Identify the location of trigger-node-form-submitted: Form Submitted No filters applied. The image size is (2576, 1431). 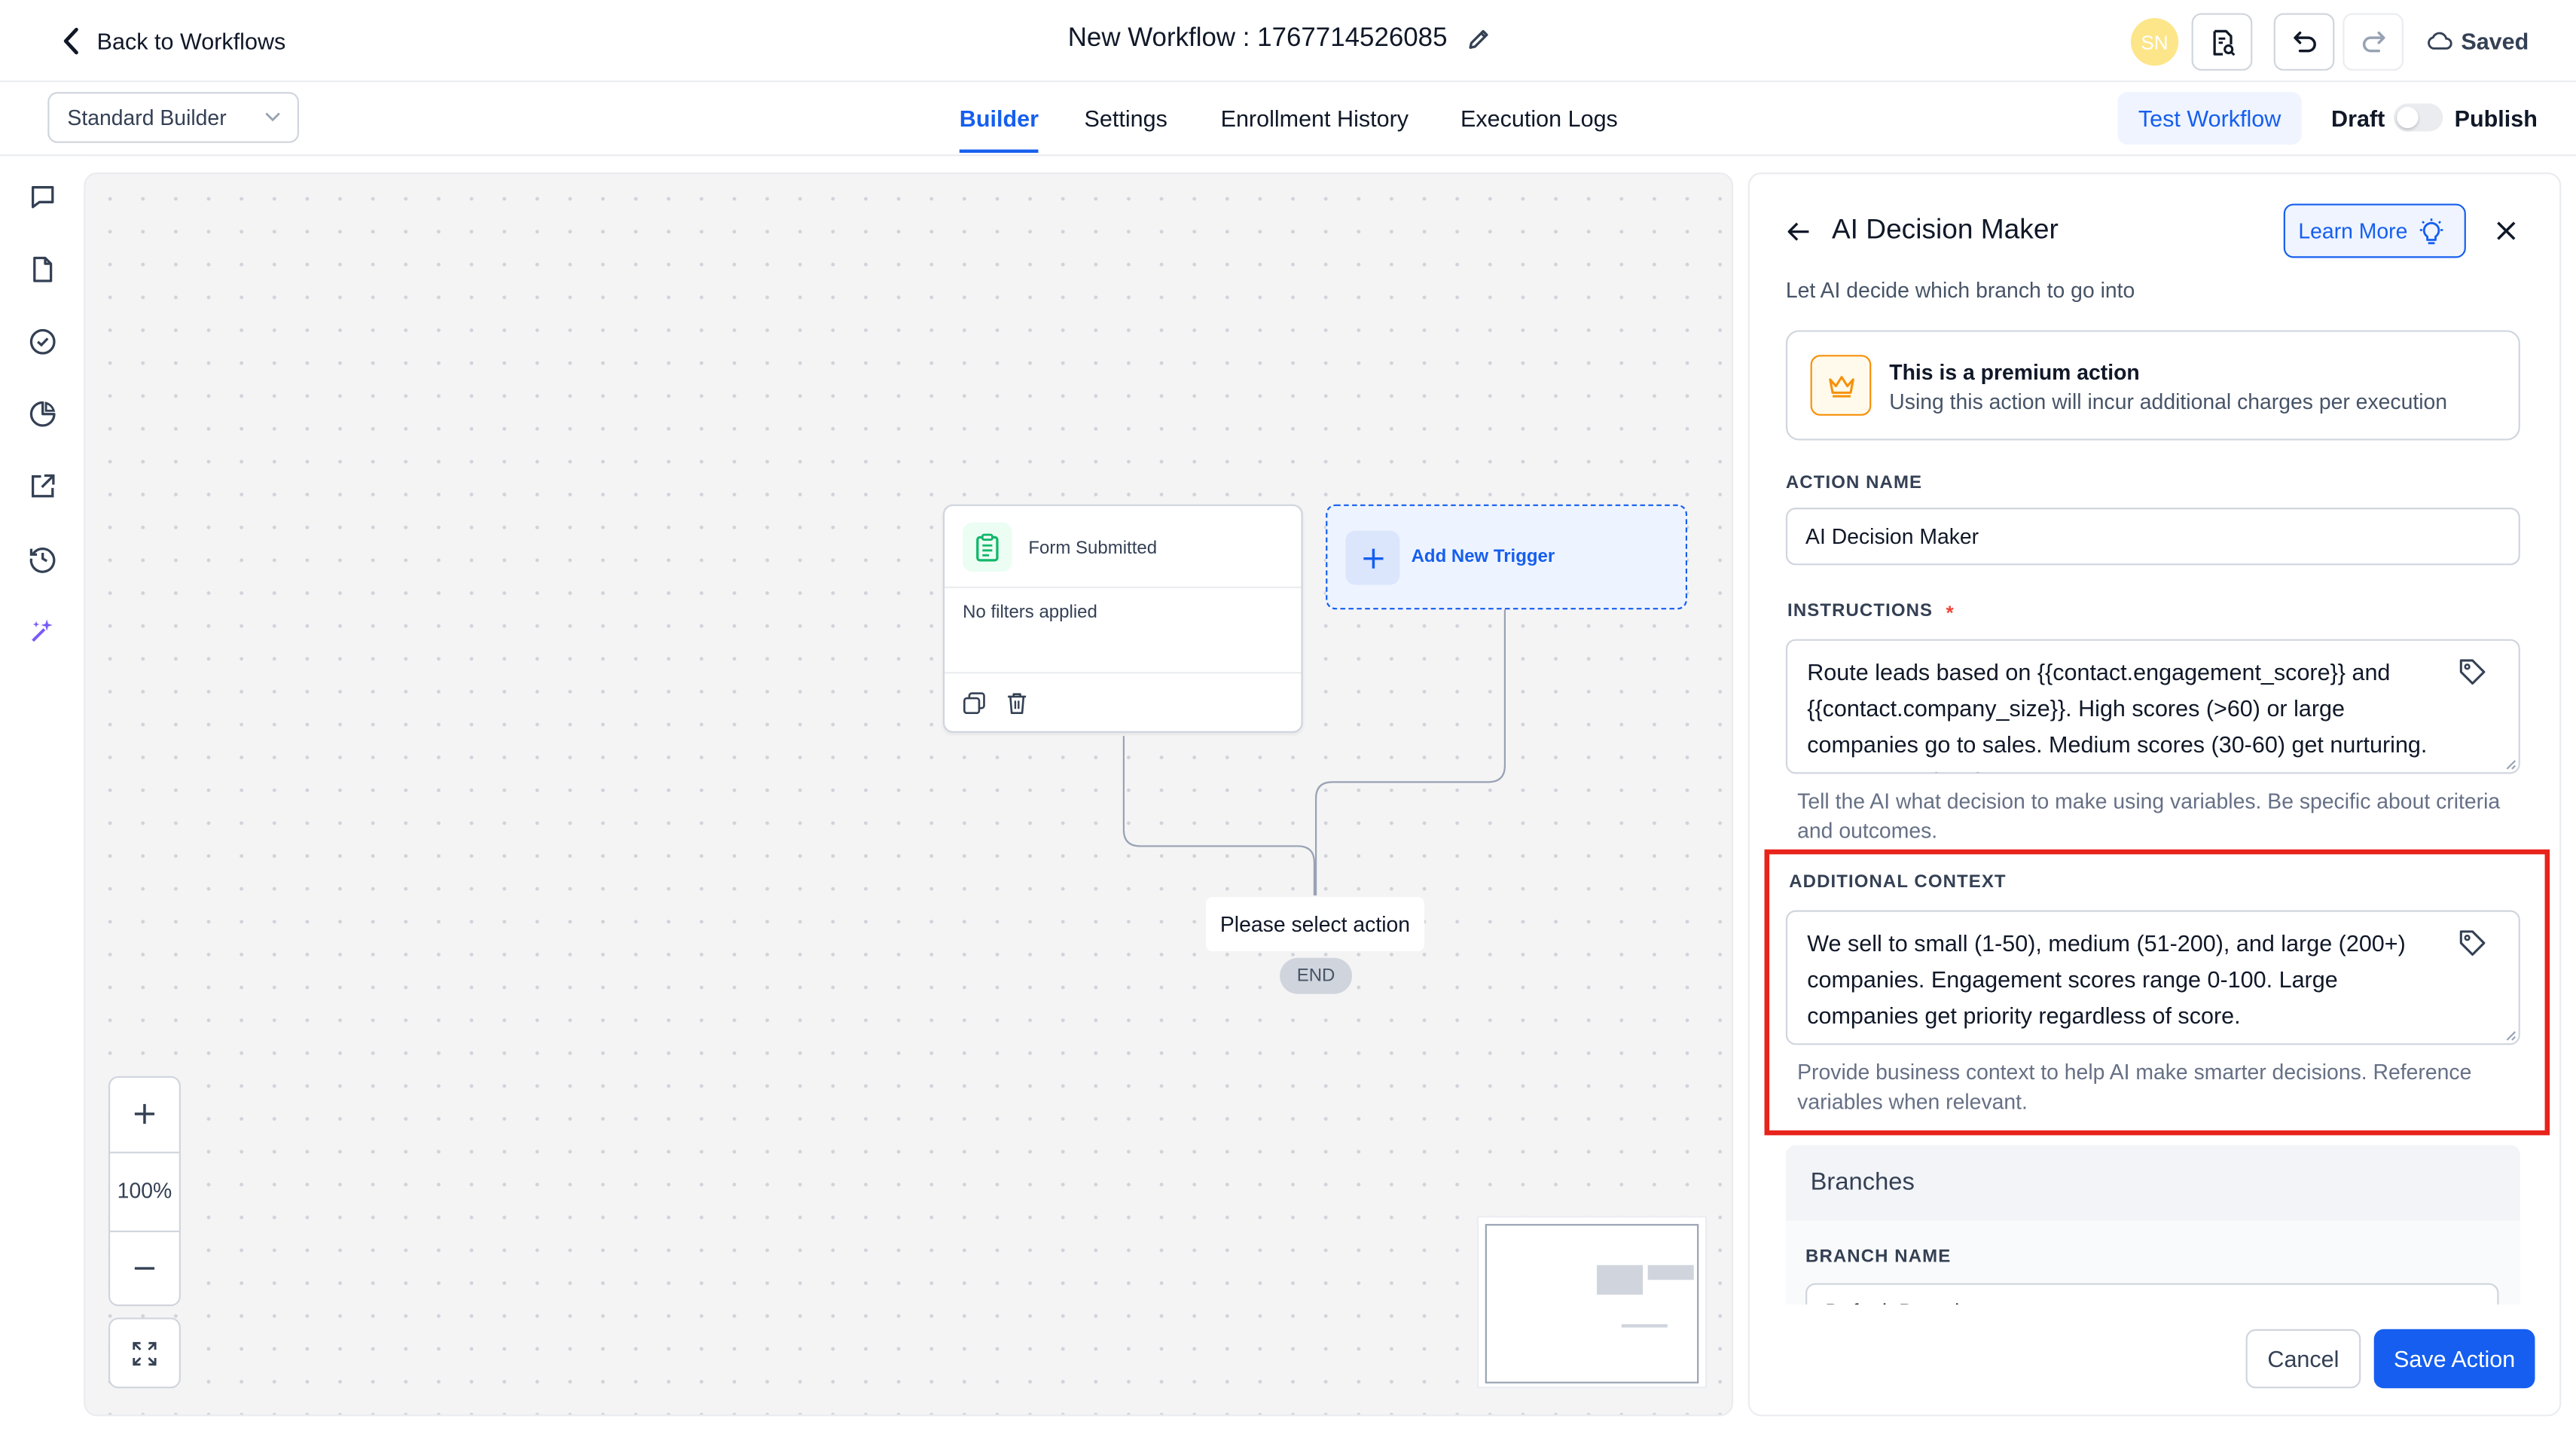
(1123, 618).